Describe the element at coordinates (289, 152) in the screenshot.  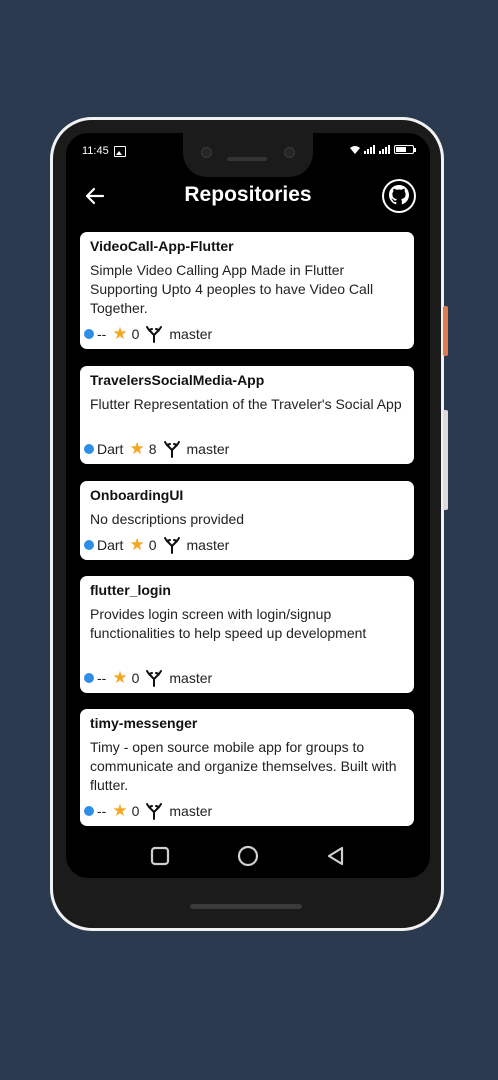
I see `sensor-icon` at that location.